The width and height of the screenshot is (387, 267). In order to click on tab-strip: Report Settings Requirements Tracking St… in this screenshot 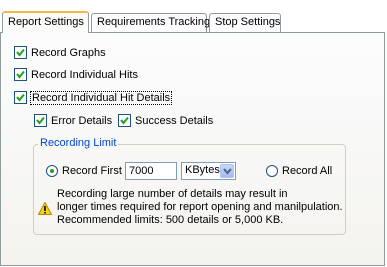, I will do `click(193, 16)`.